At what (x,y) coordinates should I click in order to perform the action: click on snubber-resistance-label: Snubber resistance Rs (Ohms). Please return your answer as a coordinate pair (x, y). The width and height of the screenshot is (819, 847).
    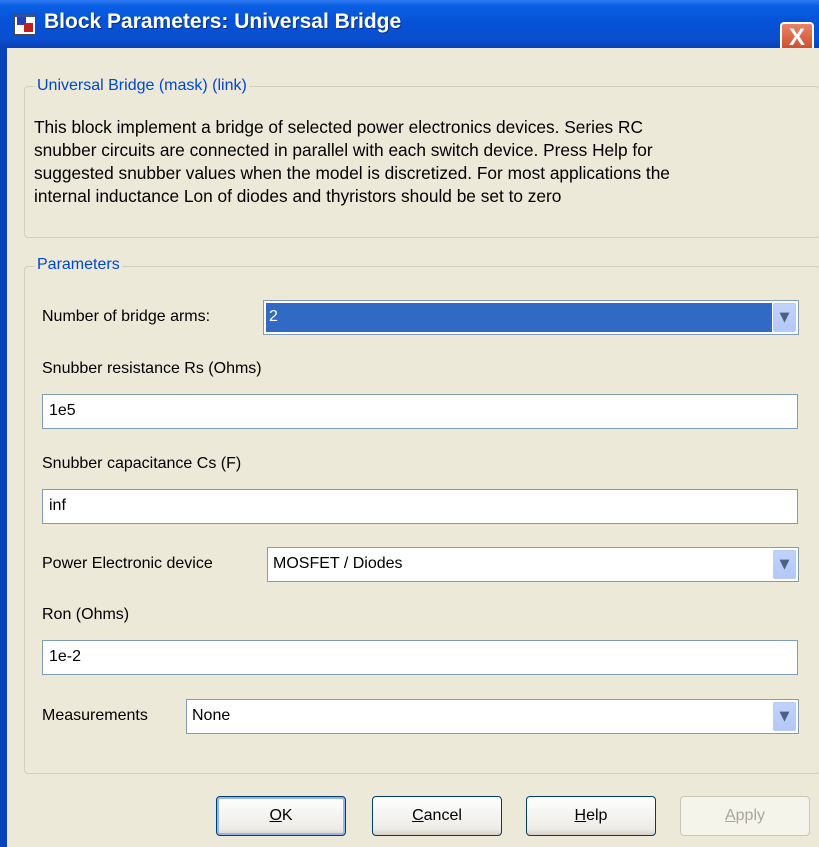
    Looking at the image, I should click on (152, 368).